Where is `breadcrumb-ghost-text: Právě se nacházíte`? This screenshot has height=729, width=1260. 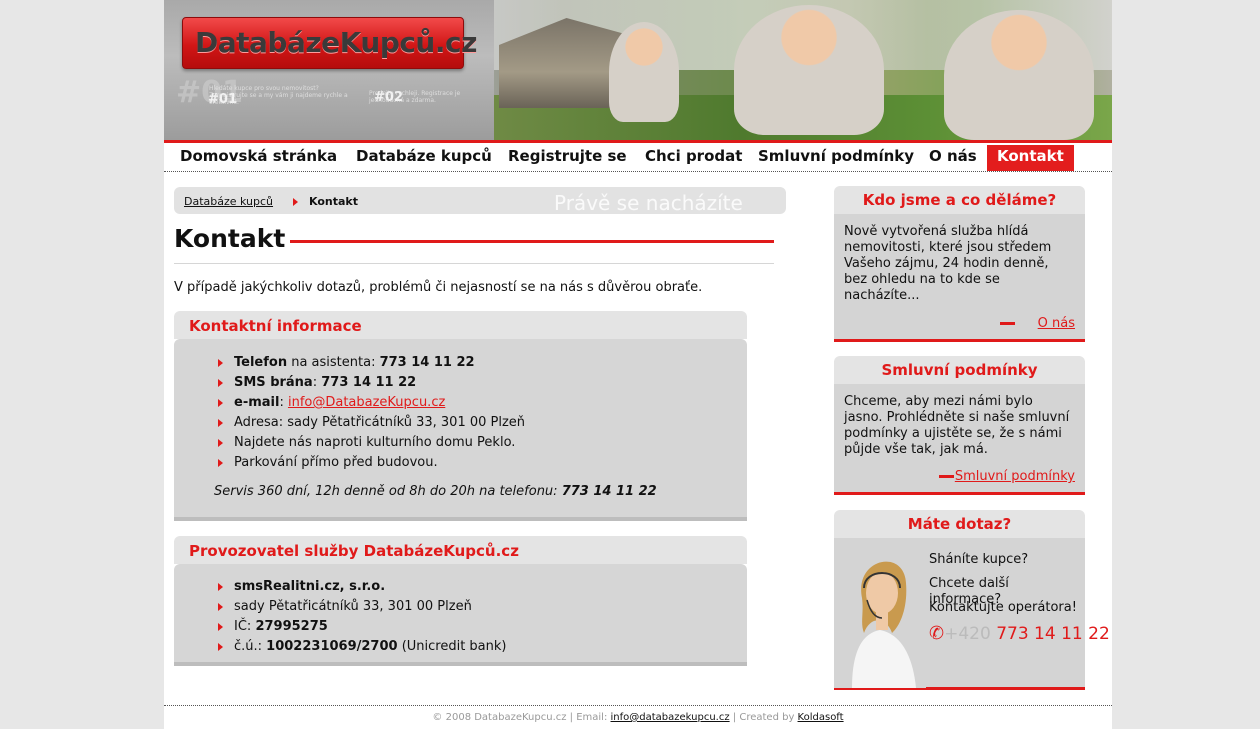
breadcrumb-ghost-text: Právě se nacházíte is located at coordinates (648, 203).